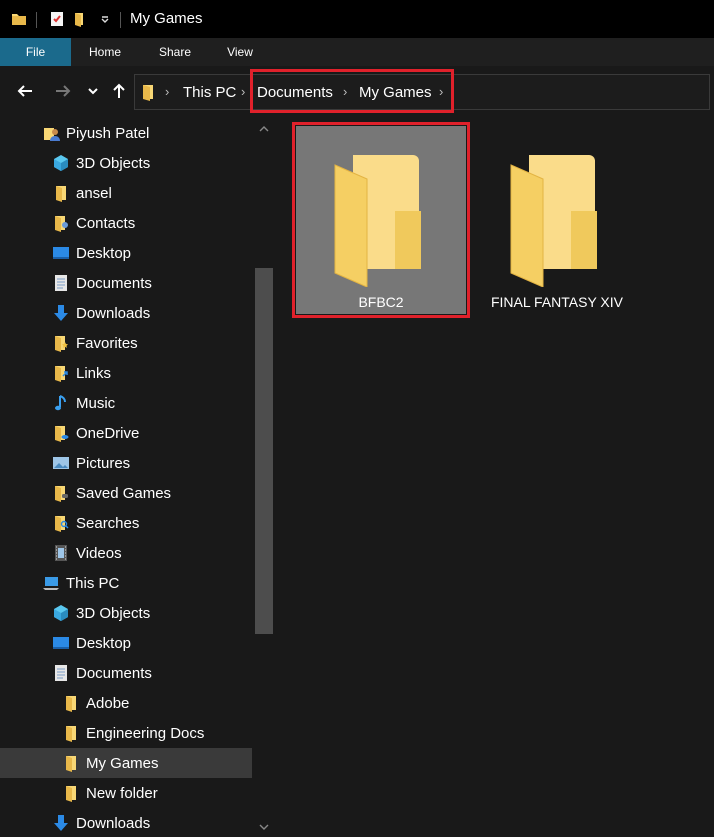 Image resolution: width=714 pixels, height=837 pixels. Describe the element at coordinates (61, 343) in the screenshot. I see `favorites-folder-icon` at that location.